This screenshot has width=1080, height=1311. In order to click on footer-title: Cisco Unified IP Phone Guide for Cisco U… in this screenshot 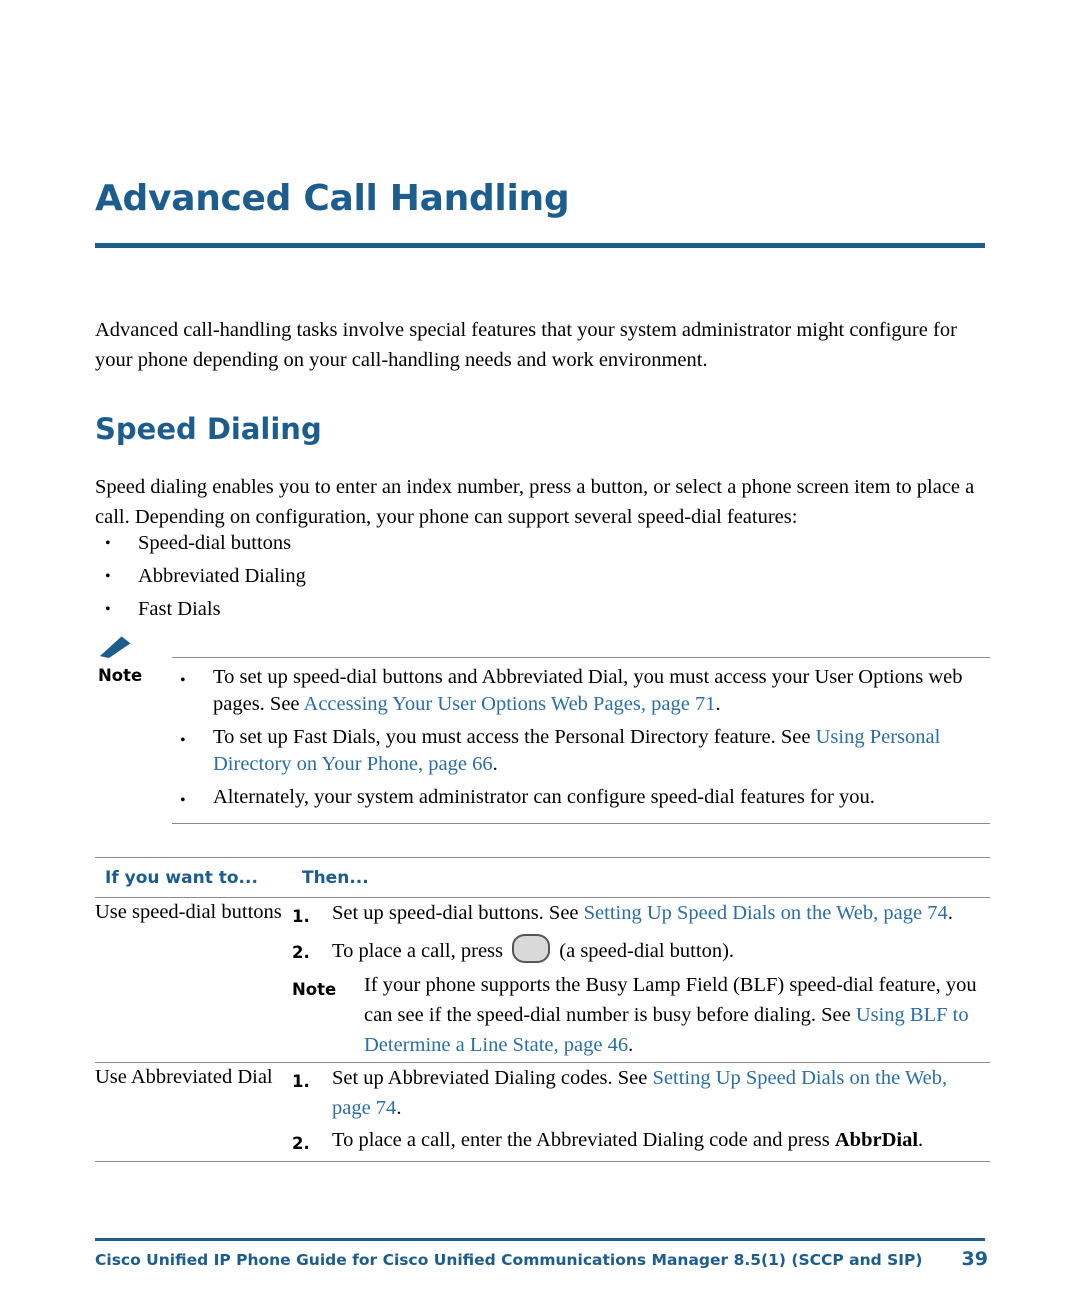, I will do `click(509, 1260)`.